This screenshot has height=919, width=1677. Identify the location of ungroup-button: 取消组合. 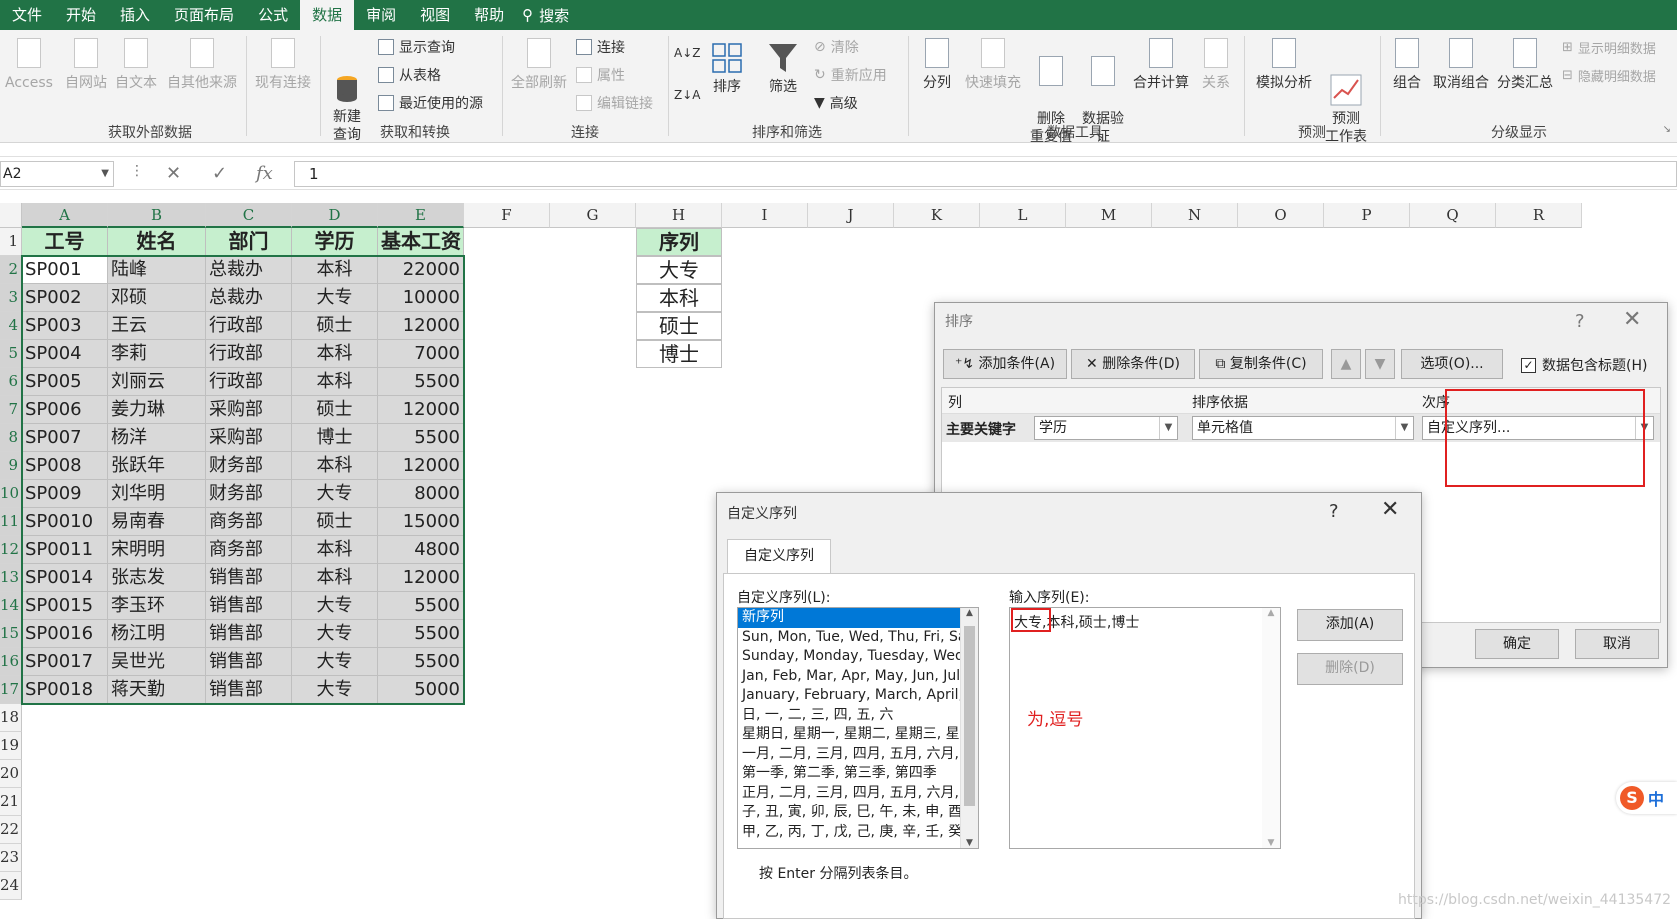
(1461, 64).